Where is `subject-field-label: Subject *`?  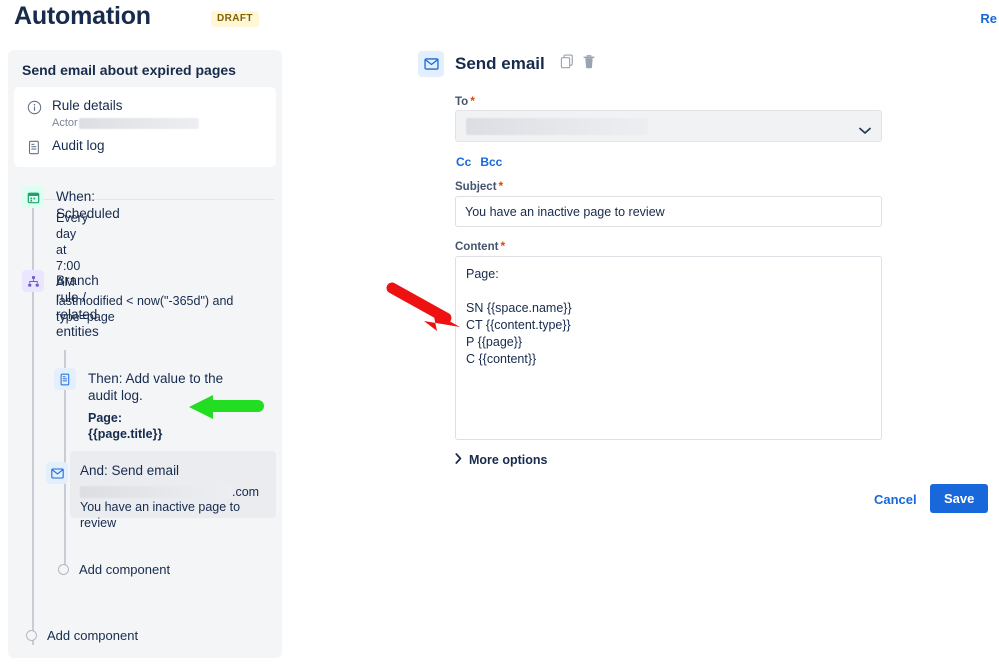 subject-field-label: Subject * is located at coordinates (479, 186).